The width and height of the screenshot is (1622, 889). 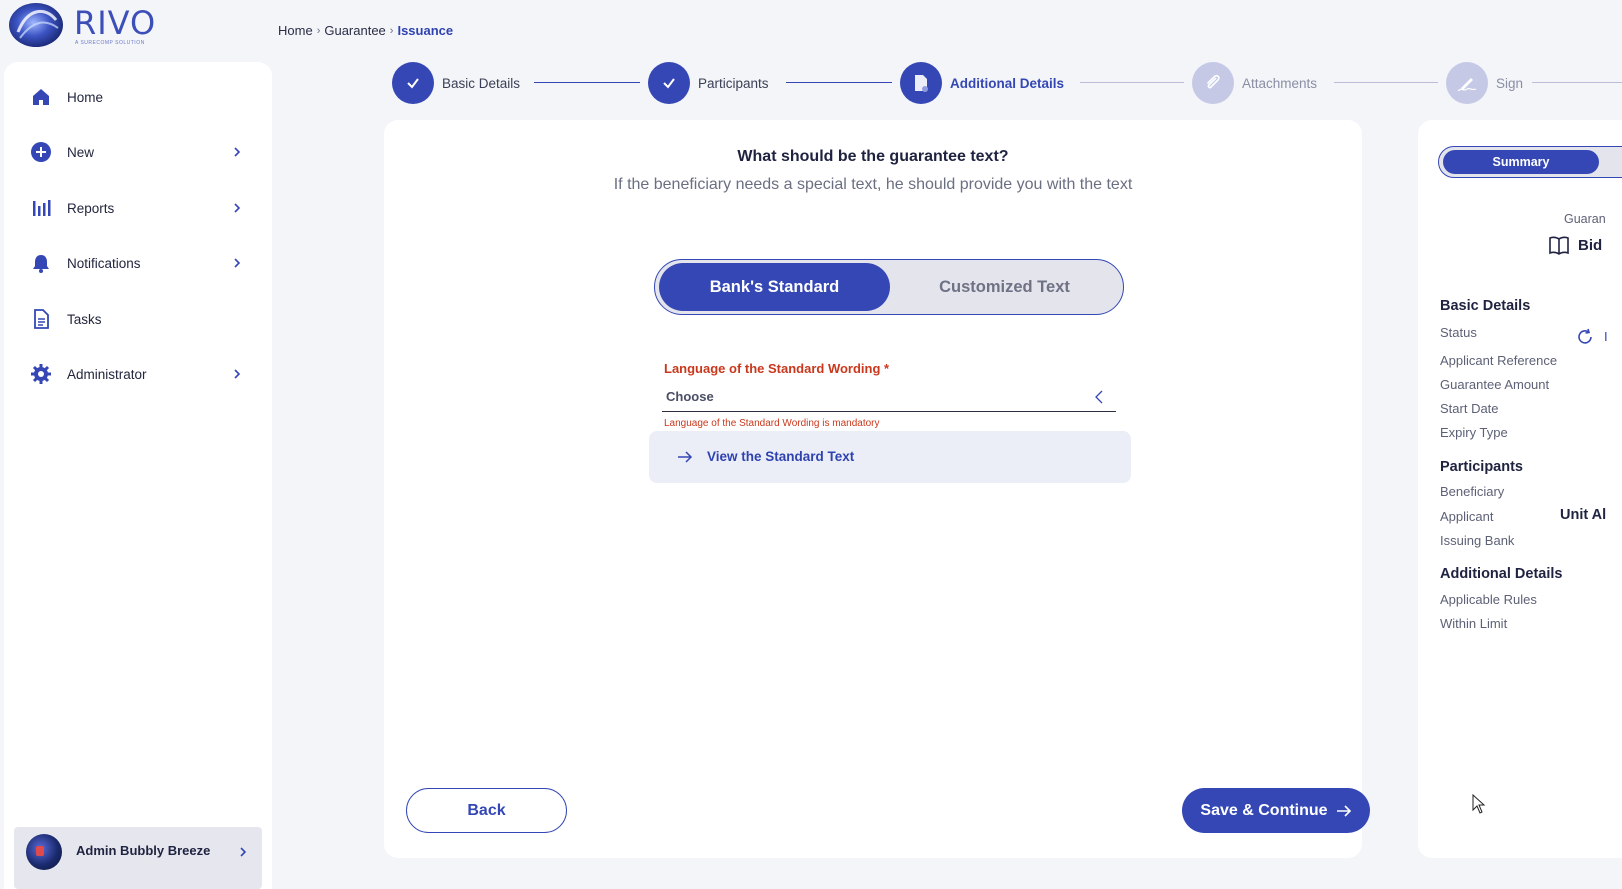 I want to click on text-type-toggle: Bank's Standard Customized Text, so click(x=889, y=287).